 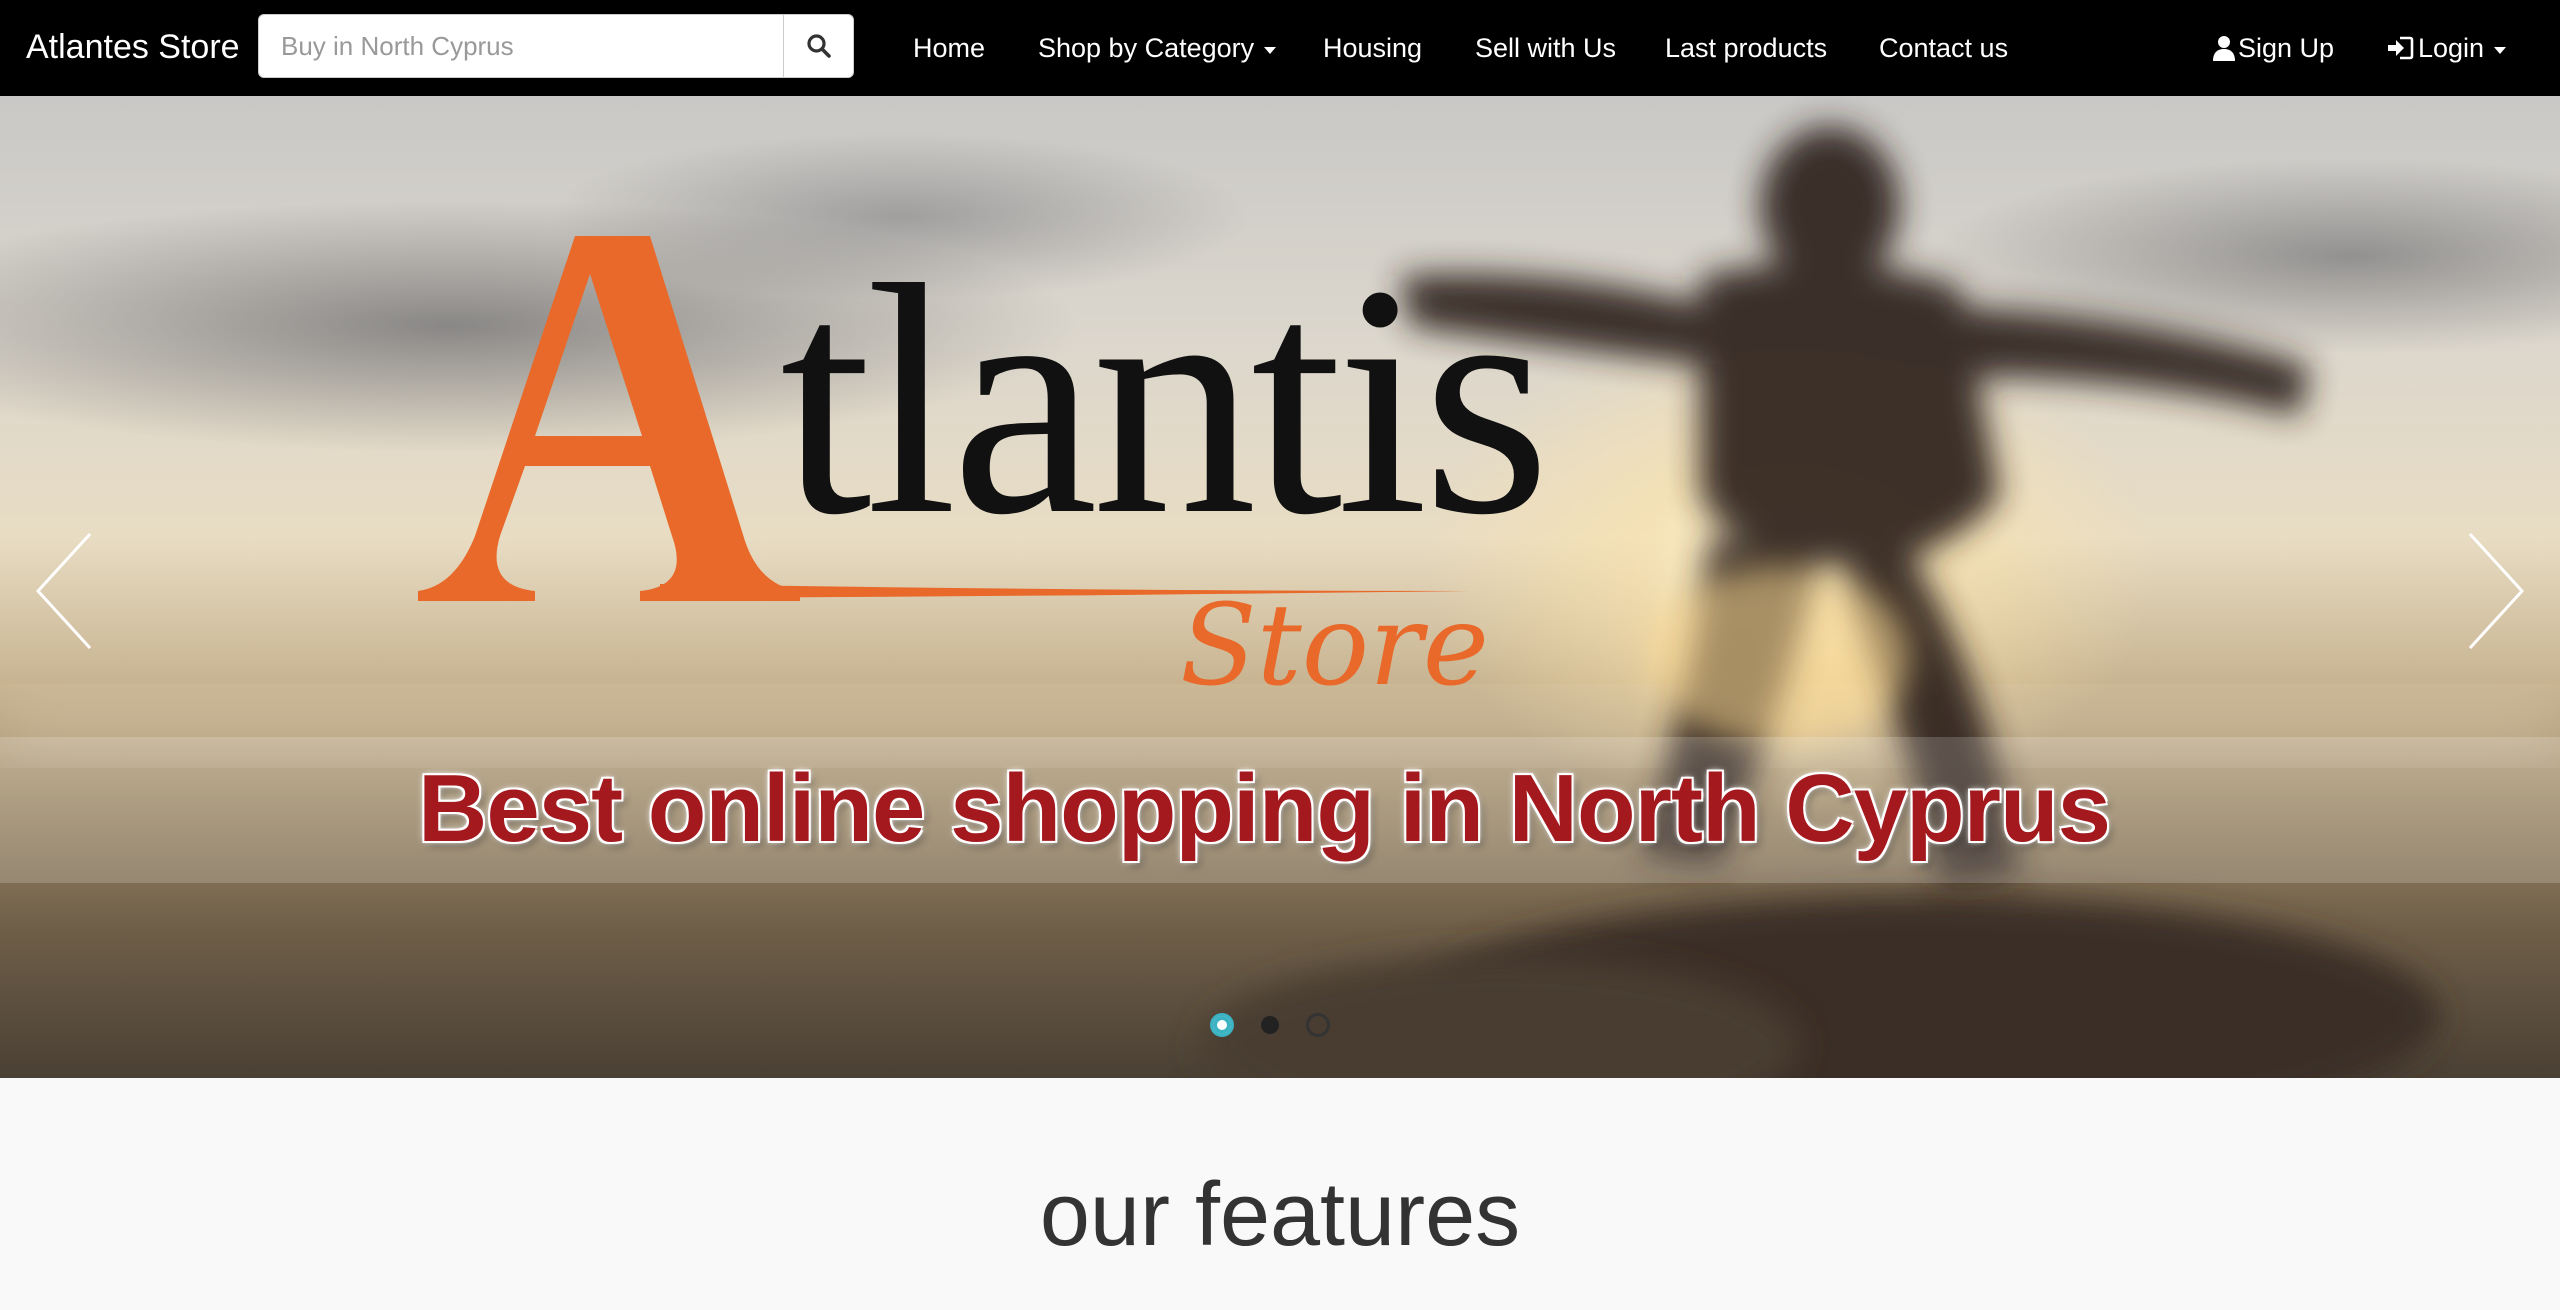 I want to click on search-input, so click(x=521, y=46).